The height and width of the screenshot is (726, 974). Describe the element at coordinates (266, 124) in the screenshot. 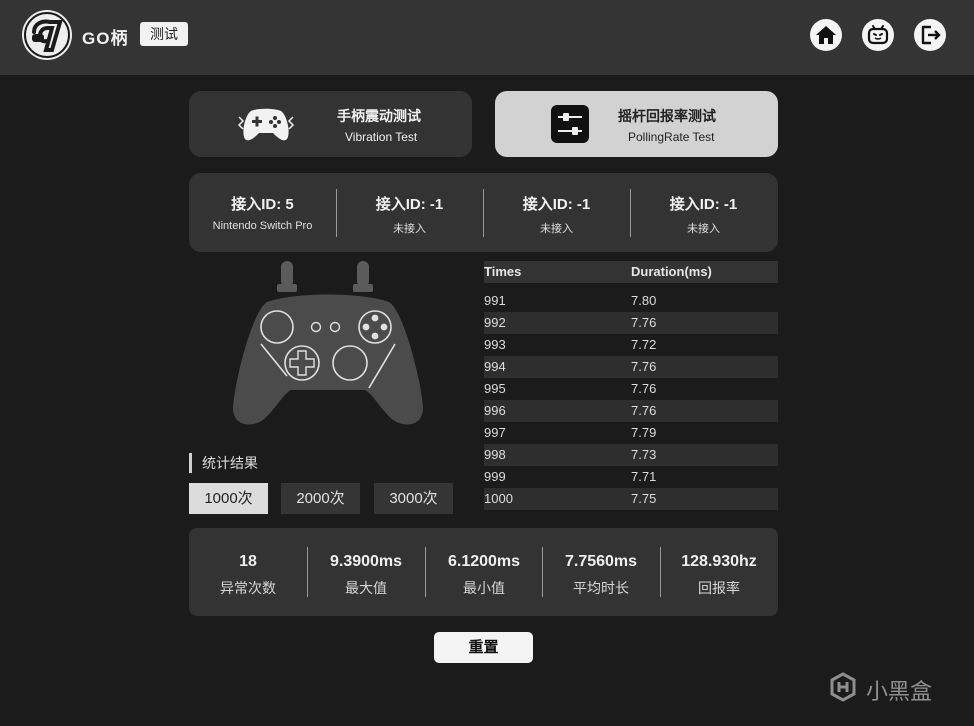

I see `gamepad-vibrate-icon` at that location.